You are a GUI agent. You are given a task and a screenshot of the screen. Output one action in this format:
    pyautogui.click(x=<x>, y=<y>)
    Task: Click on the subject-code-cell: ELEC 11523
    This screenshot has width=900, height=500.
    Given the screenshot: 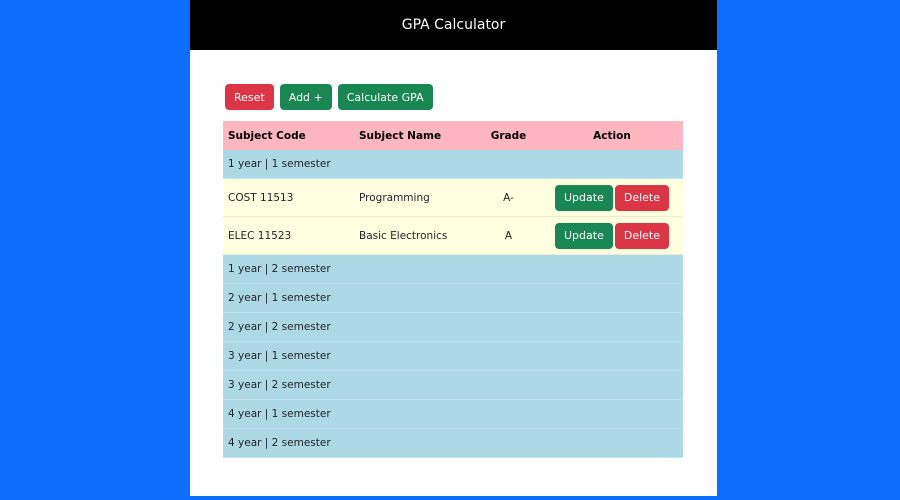 What is the action you would take?
    pyautogui.click(x=288, y=235)
    